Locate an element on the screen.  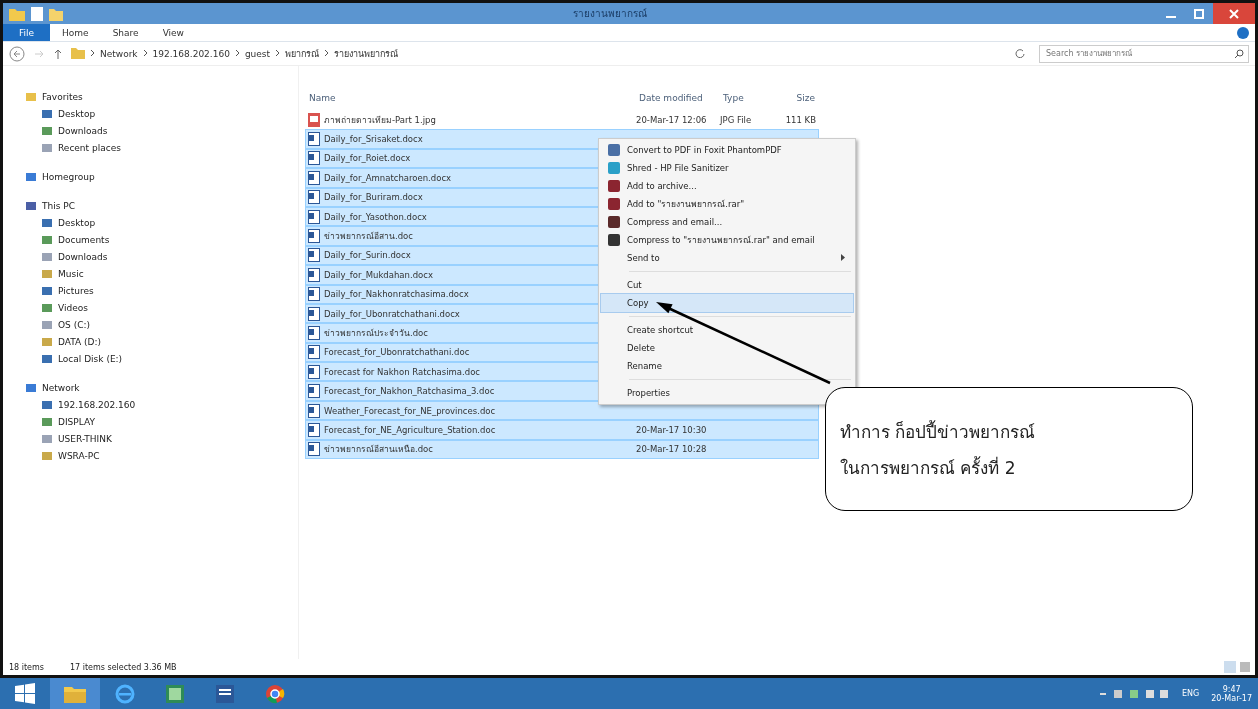
breadcrumb: guest is located at coordinates (257, 53).